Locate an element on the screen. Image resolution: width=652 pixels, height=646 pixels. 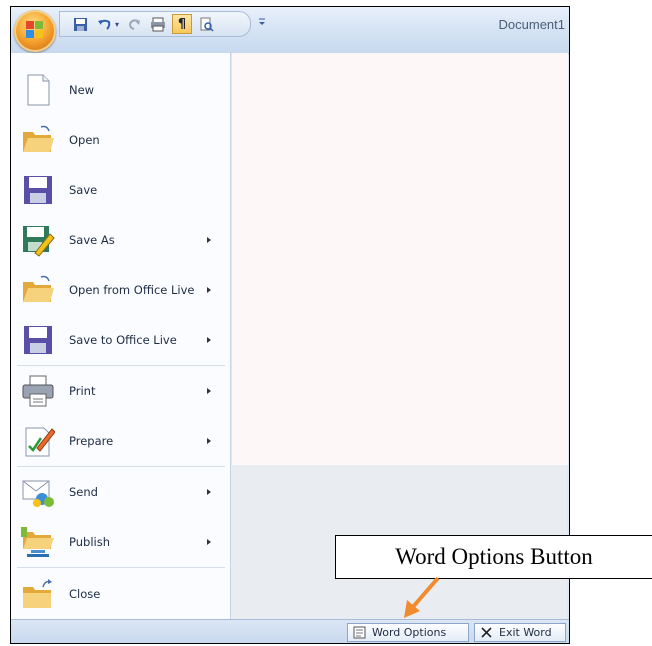
menu-item-label: Print is located at coordinates (82, 391).